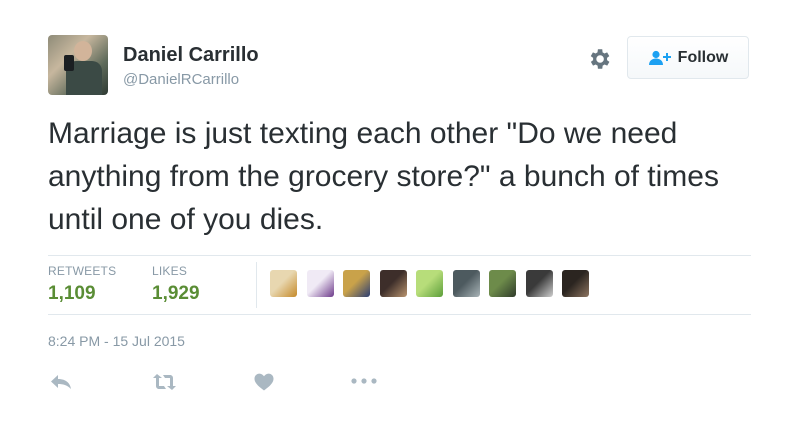  What do you see at coordinates (61, 382) in the screenshot?
I see `reply-icon` at bounding box center [61, 382].